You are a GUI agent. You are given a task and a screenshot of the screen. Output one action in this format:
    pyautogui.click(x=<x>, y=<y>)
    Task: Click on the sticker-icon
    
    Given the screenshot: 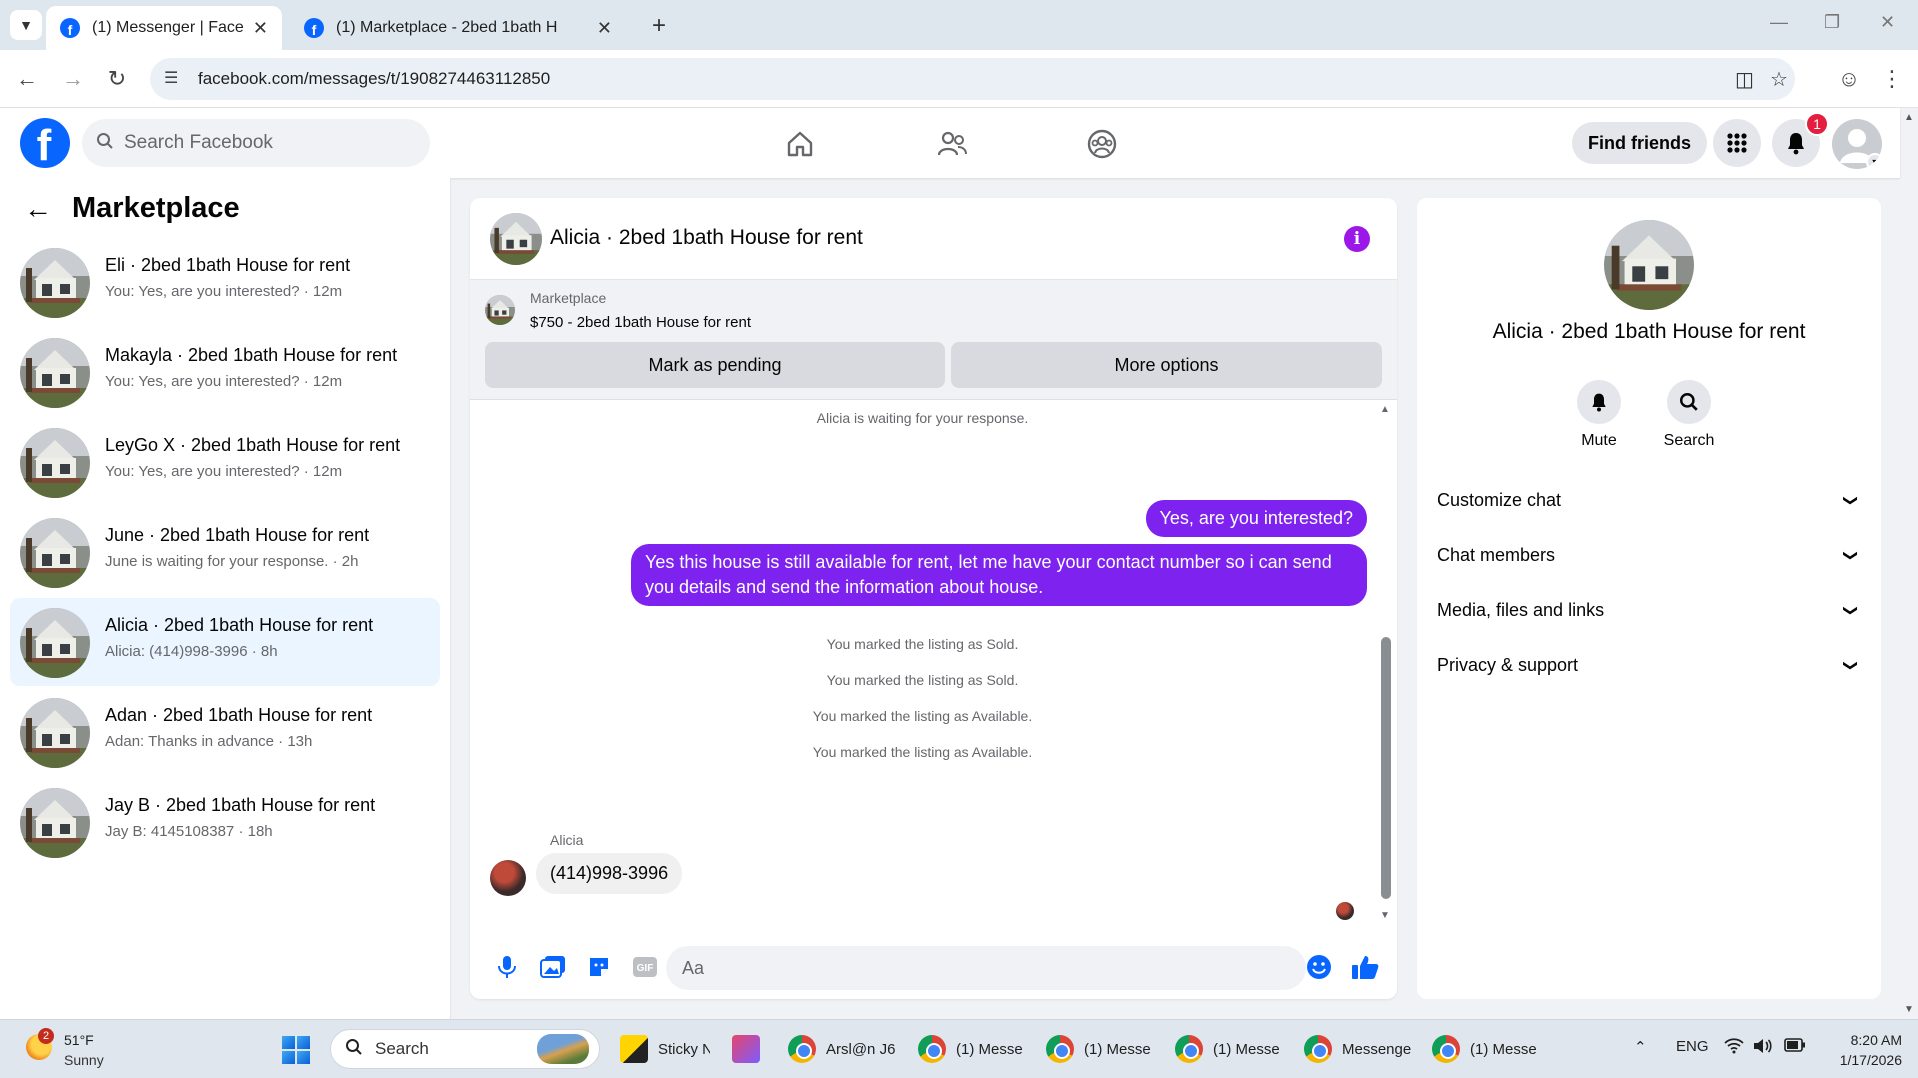 What is the action you would take?
    pyautogui.click(x=599, y=967)
    